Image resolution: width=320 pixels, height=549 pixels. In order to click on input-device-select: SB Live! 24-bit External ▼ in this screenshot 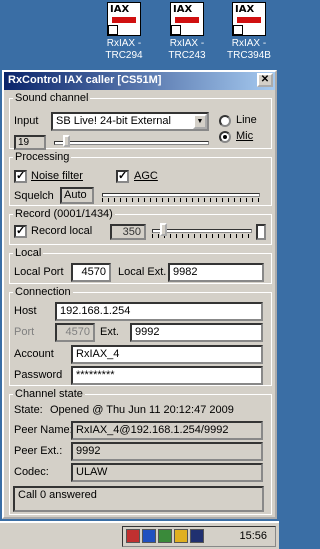, I will do `click(130, 121)`.